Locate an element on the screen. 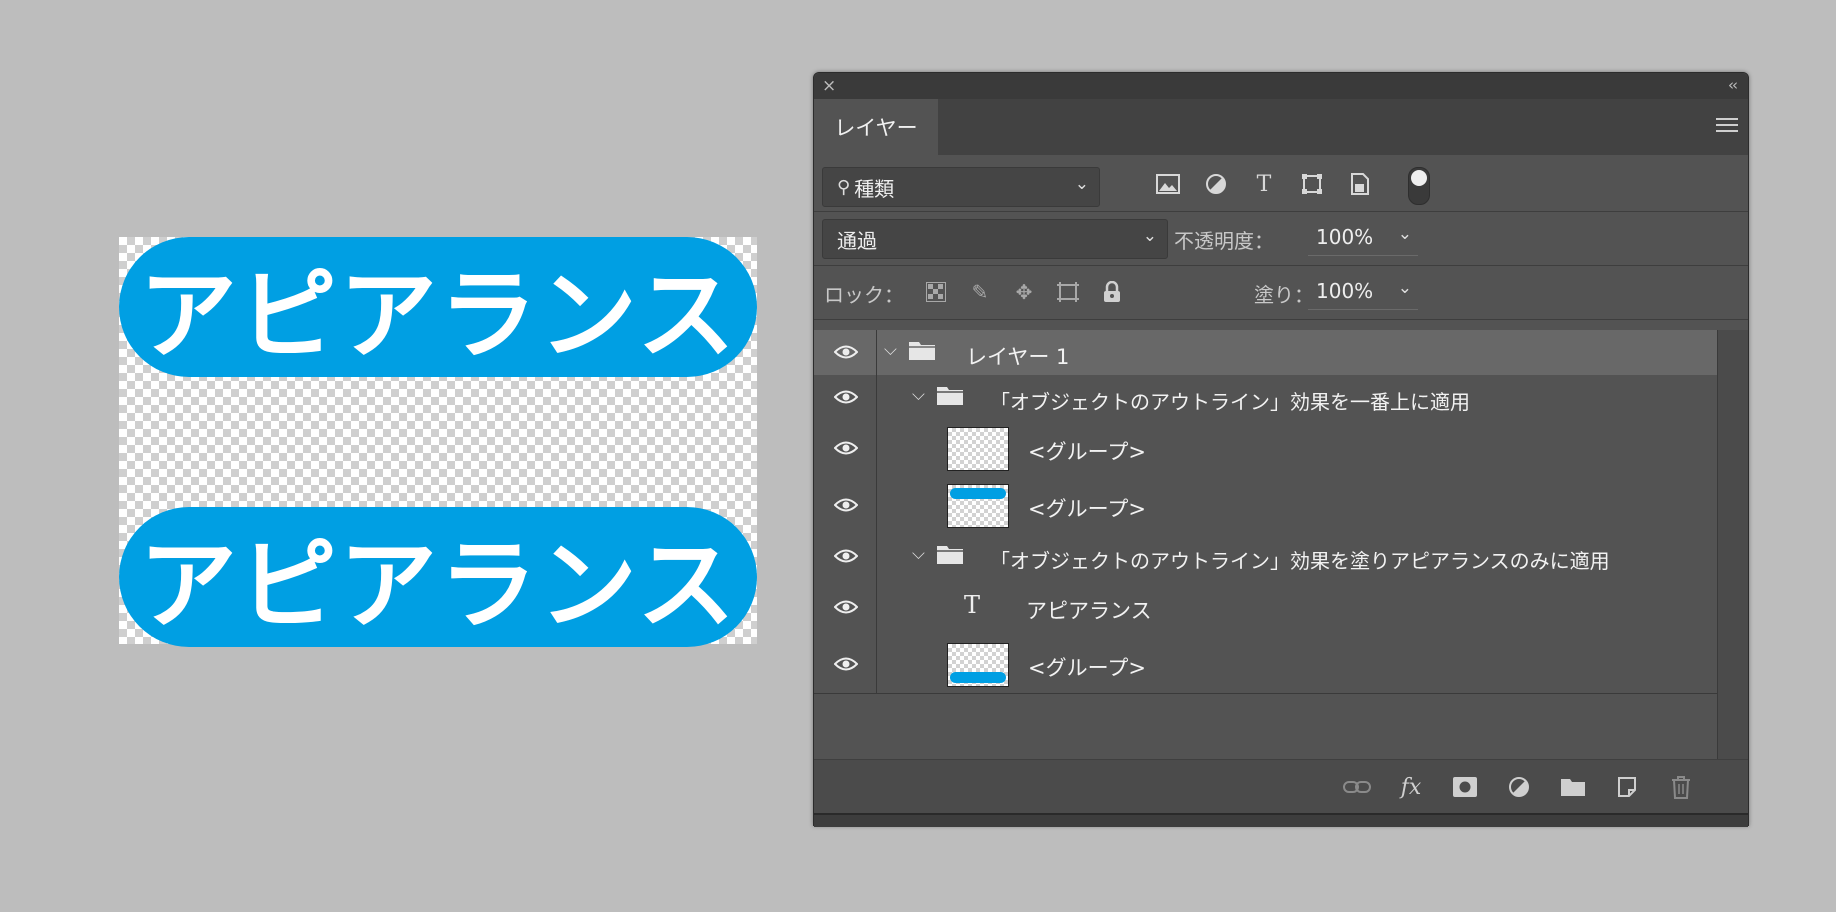 This screenshot has width=1836, height=912. smartobject-filter-icon is located at coordinates (1360, 184).